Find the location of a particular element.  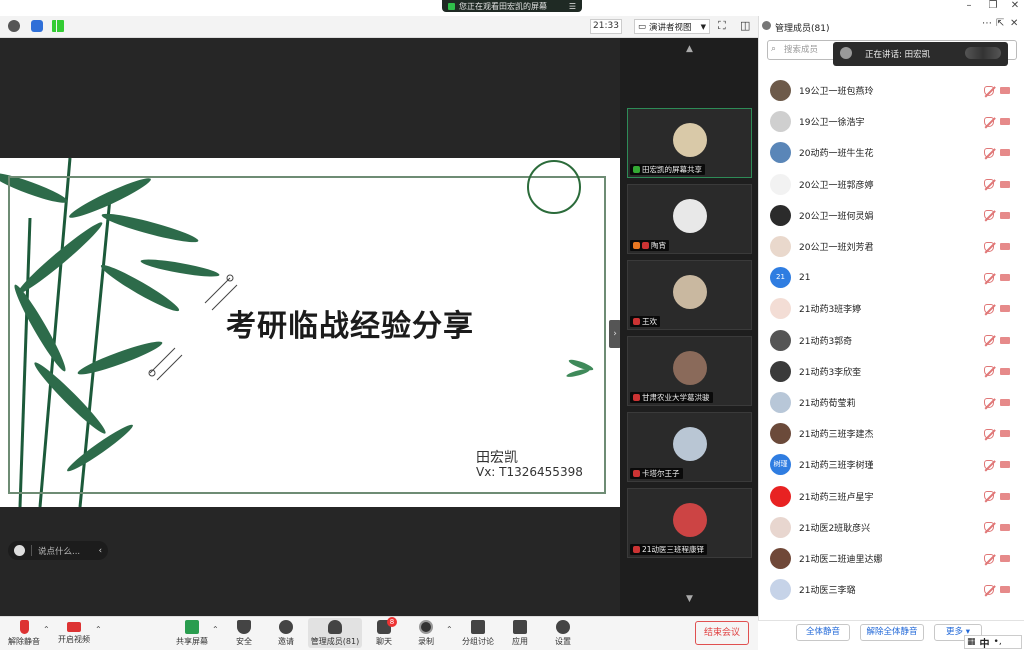

manage-members-button: 管理成员(81) is located at coordinates (335, 633).